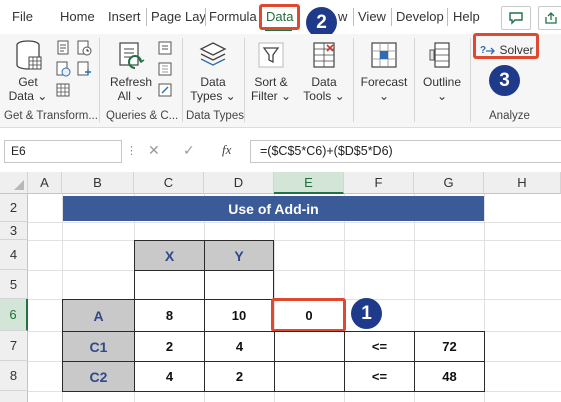 The image size is (561, 402). Describe the element at coordinates (442, 71) in the screenshot. I see `outline-button: Outline ⌄` at that location.